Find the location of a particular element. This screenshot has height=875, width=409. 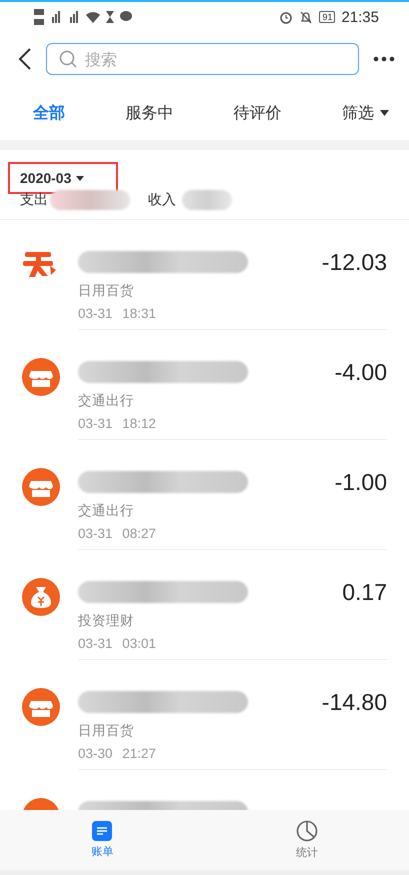

clock-time: 21:35 is located at coordinates (360, 17).